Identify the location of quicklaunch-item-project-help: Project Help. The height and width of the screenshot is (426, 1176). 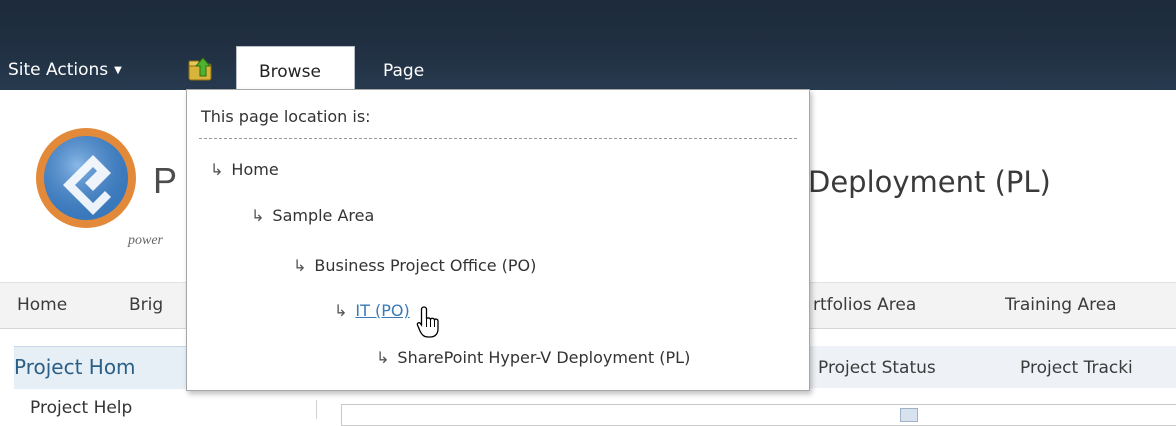
(81, 408).